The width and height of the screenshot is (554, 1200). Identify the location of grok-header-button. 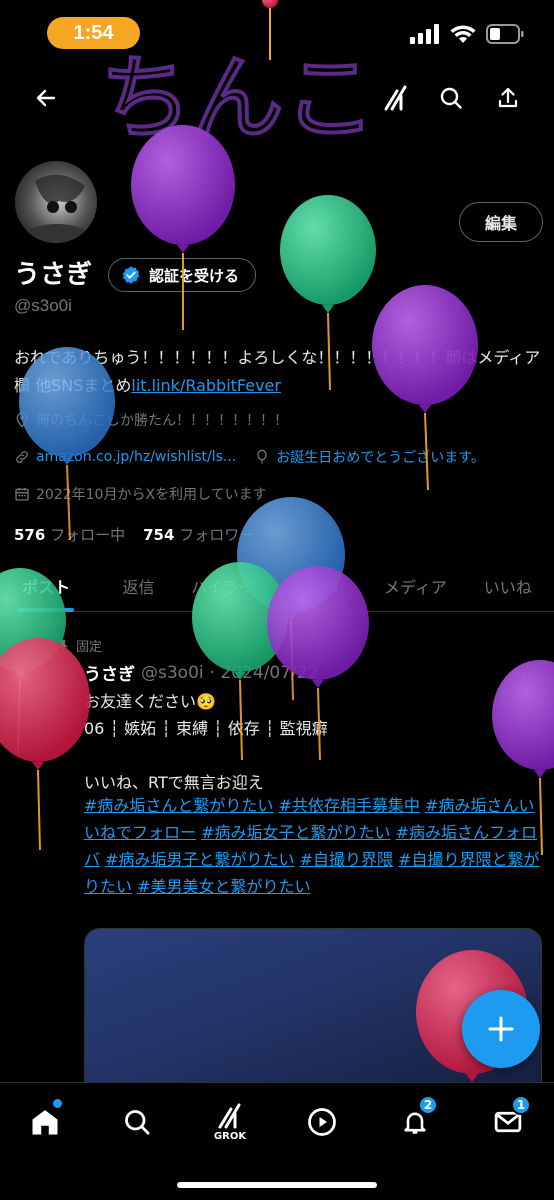
(396, 98).